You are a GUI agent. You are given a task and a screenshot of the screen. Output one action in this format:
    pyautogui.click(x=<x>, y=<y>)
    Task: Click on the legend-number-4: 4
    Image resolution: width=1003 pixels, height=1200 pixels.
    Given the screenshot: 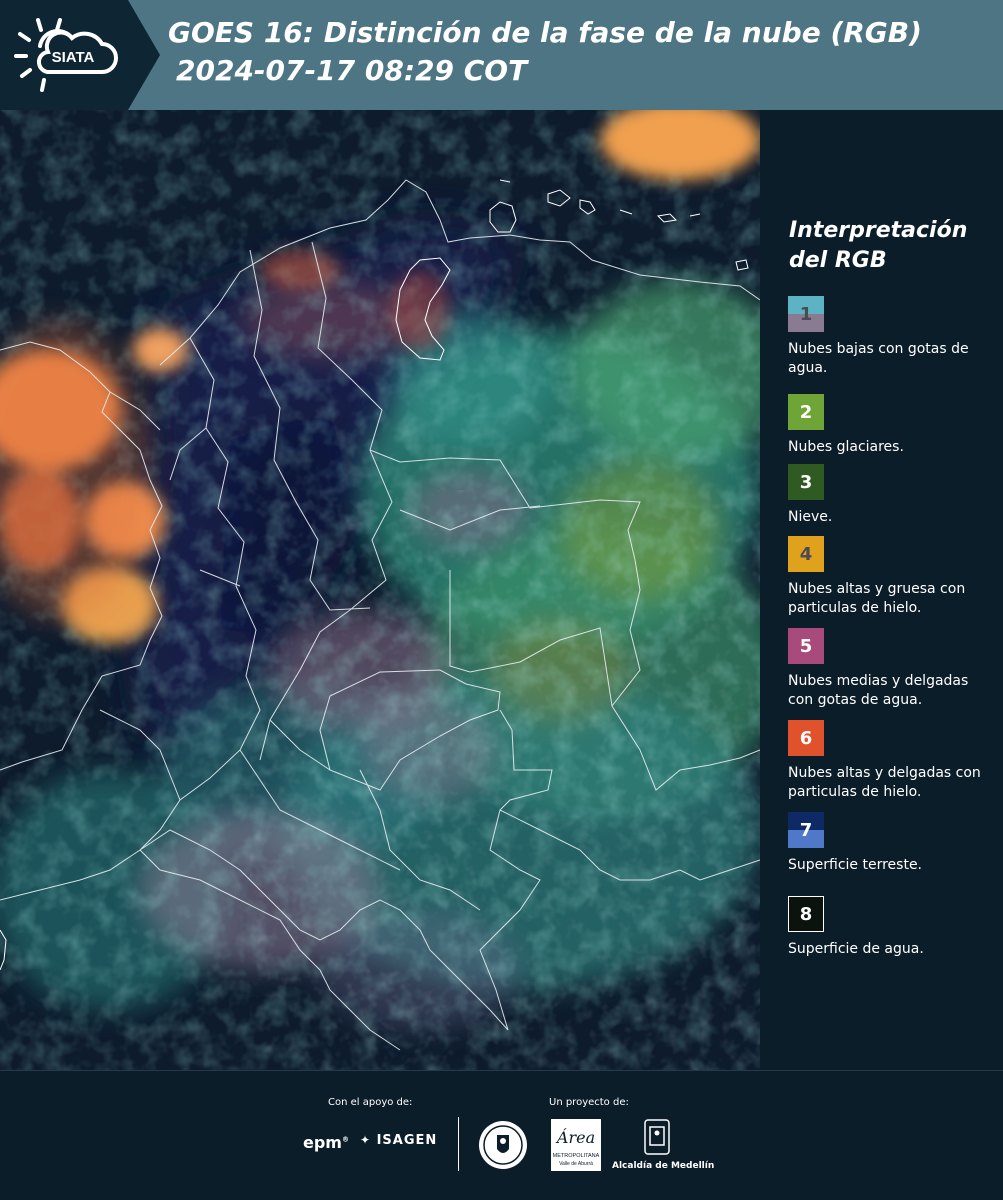 What is the action you would take?
    pyautogui.click(x=806, y=554)
    